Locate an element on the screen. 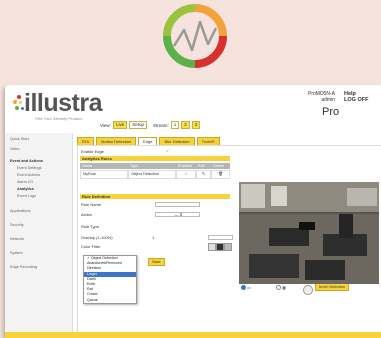 The height and width of the screenshot is (338, 381). color-filter-label: Color Filter is located at coordinates (91, 246).